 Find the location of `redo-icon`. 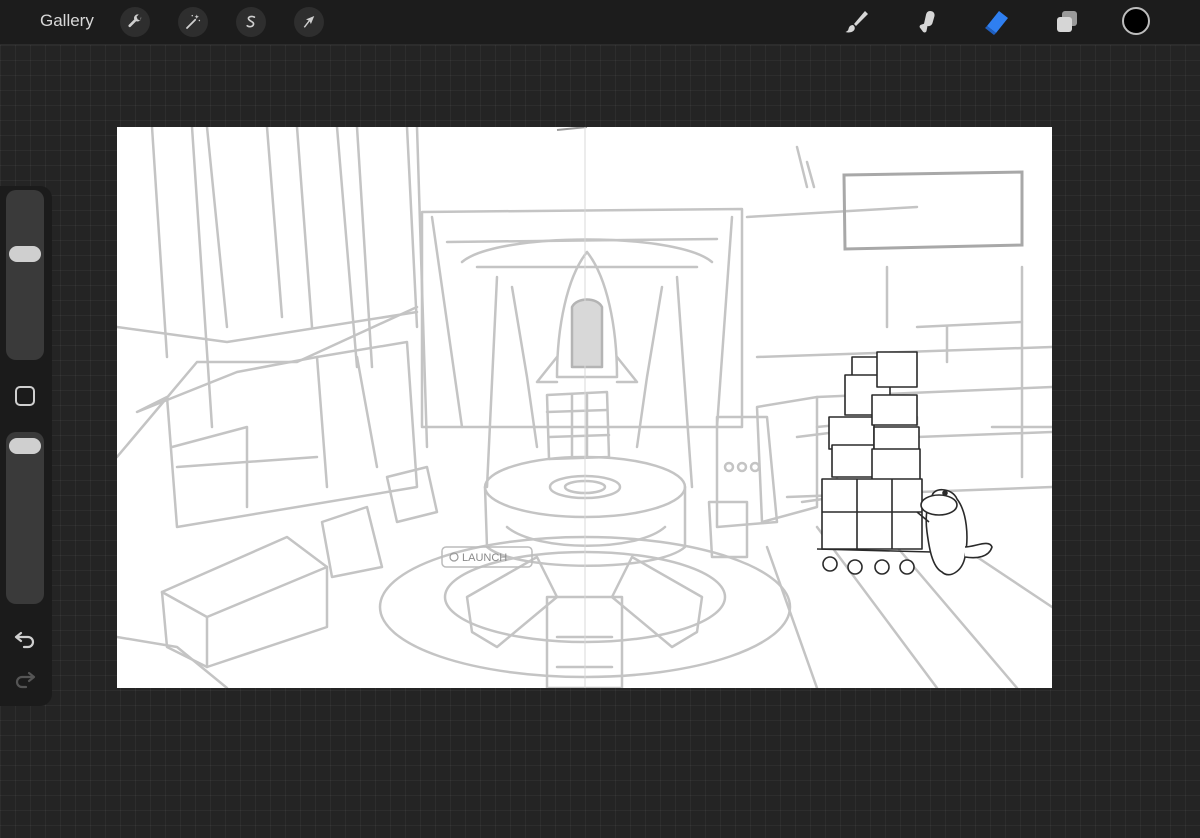

redo-icon is located at coordinates (25, 679).